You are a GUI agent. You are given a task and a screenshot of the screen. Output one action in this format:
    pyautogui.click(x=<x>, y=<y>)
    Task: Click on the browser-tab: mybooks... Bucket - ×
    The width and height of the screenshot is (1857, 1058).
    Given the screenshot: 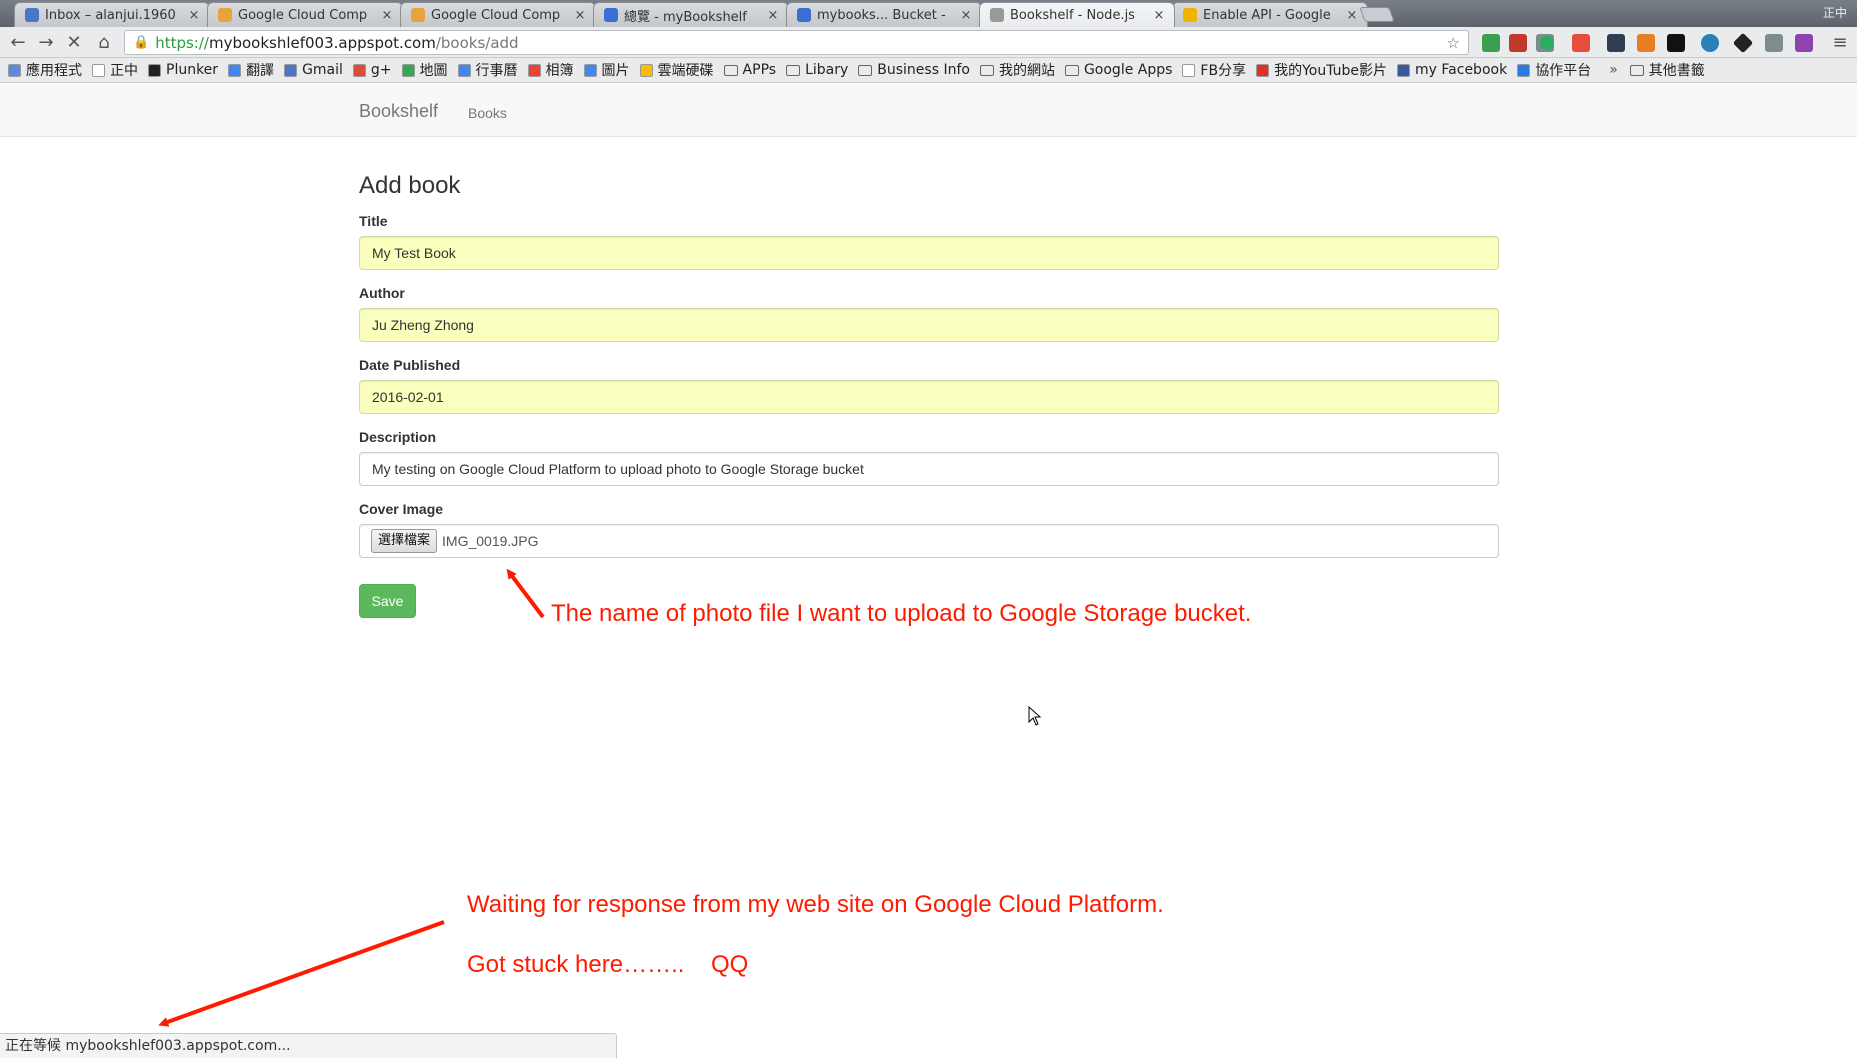 What is the action you would take?
    pyautogui.click(x=884, y=14)
    